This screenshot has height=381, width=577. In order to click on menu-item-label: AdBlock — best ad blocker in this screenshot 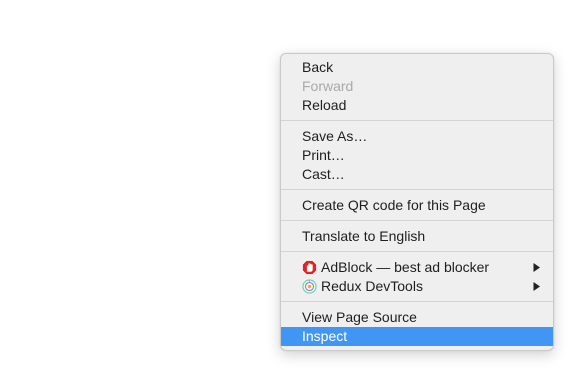, I will do `click(405, 267)`.